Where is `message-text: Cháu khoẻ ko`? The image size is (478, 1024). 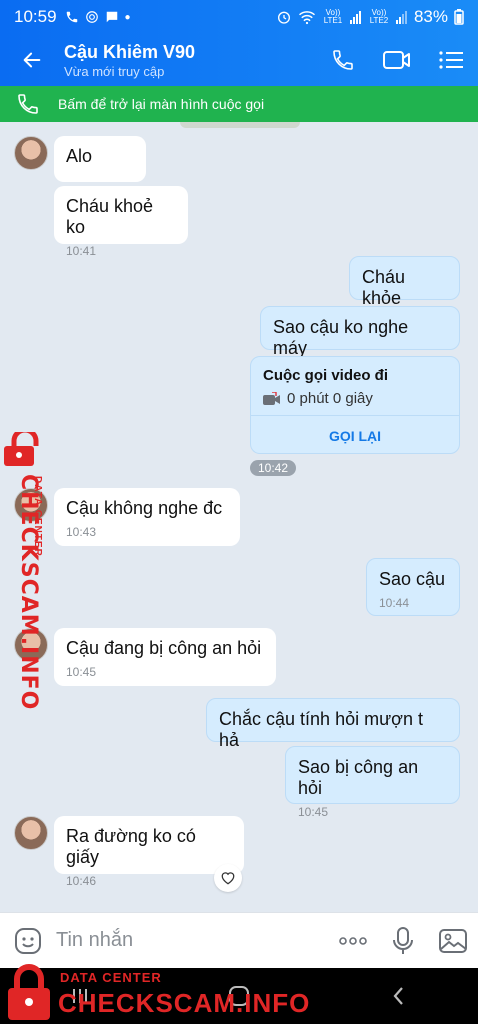
message-text: Cháu khoẻ ko is located at coordinates (110, 216).